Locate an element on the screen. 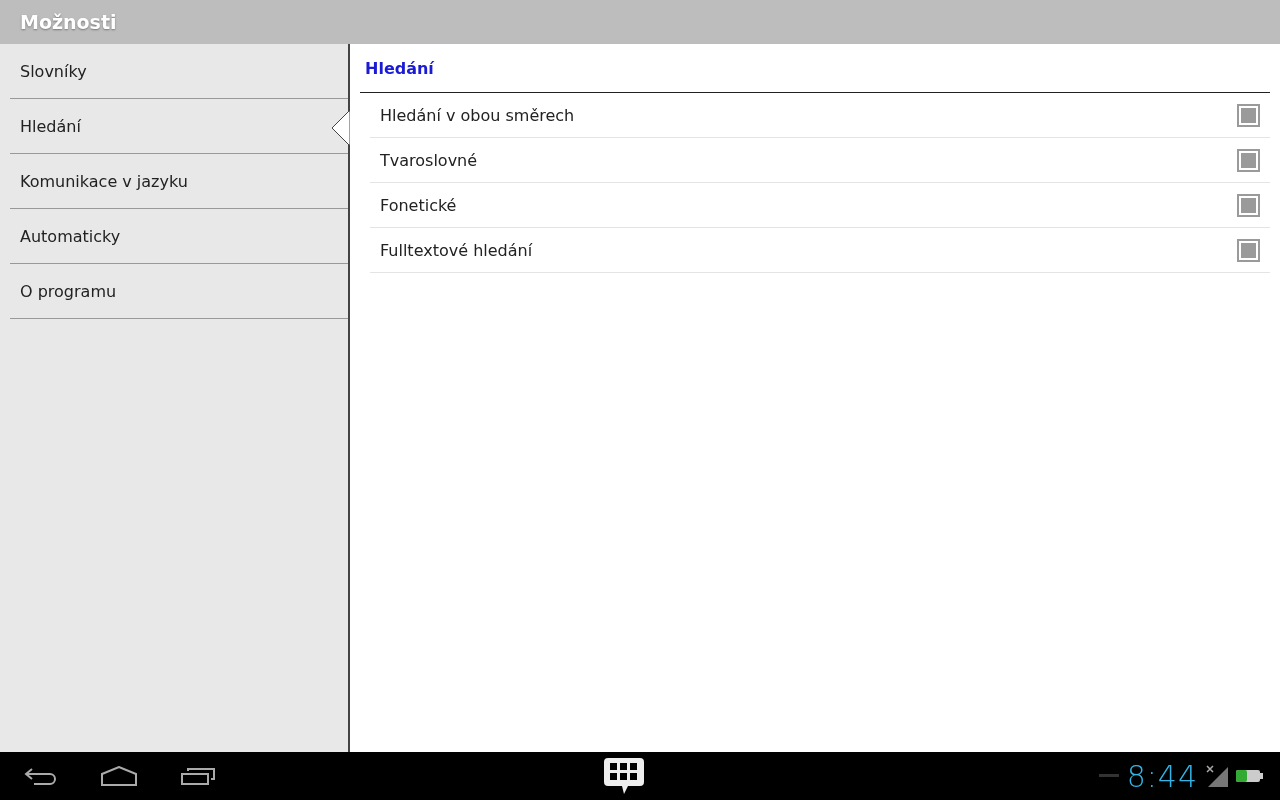 The height and width of the screenshot is (800, 1280). sidebar-item: Komunikace v jazyku is located at coordinates (179, 181).